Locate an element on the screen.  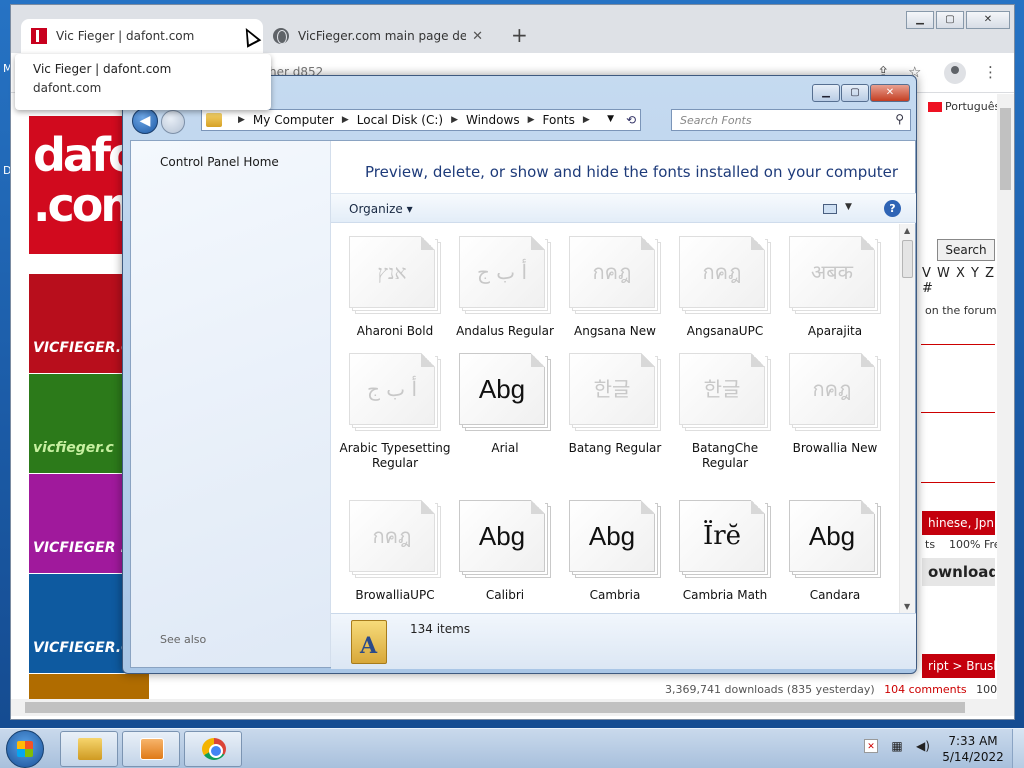
folder-icon is located at coordinates (90, 749).